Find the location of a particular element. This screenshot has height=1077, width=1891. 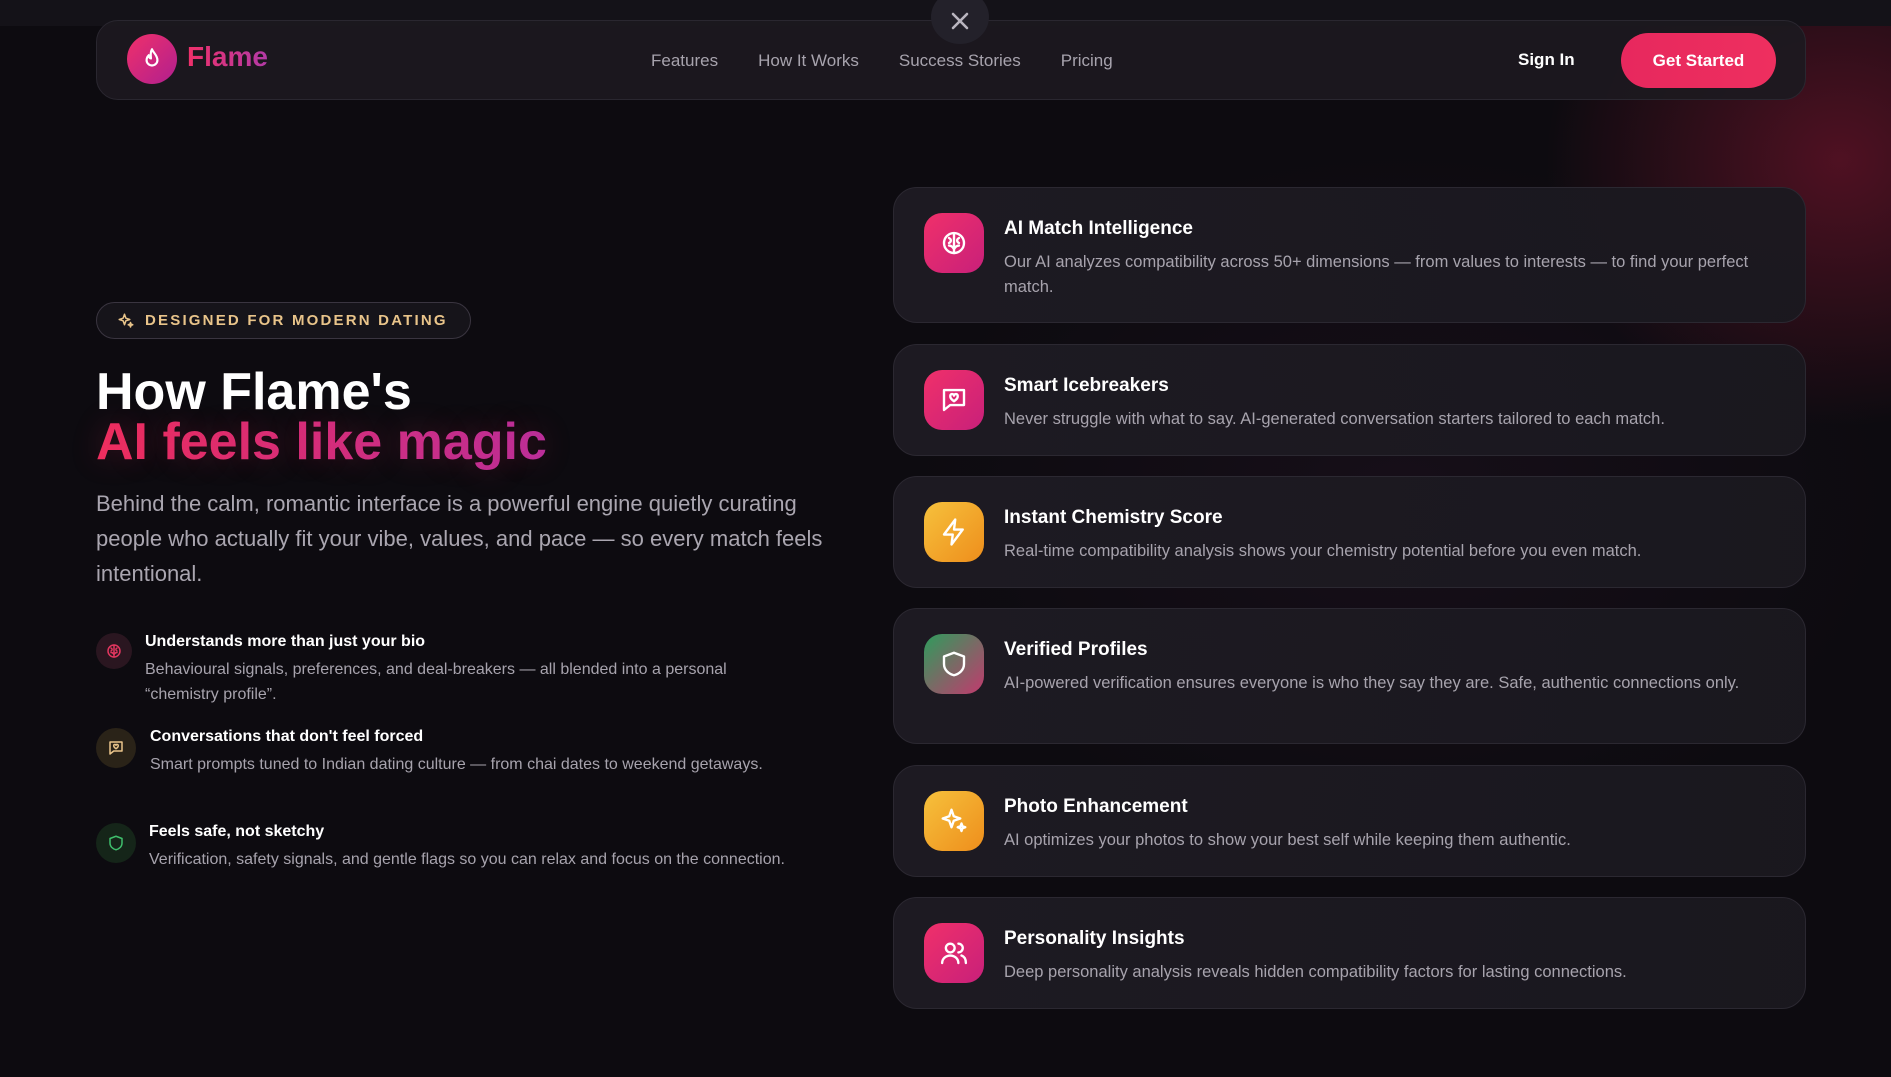

point-title: Feels safe, not sketchy is located at coordinates (237, 831).